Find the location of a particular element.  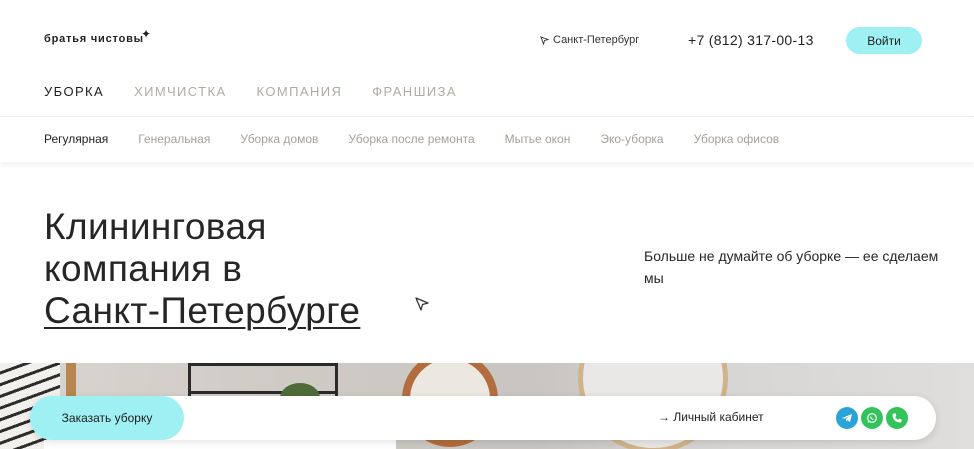

whatsapp-icon is located at coordinates (872, 418).